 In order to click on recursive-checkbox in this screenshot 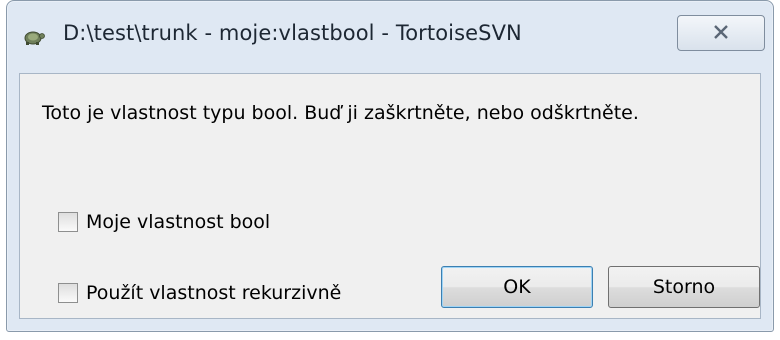, I will do `click(68, 293)`.